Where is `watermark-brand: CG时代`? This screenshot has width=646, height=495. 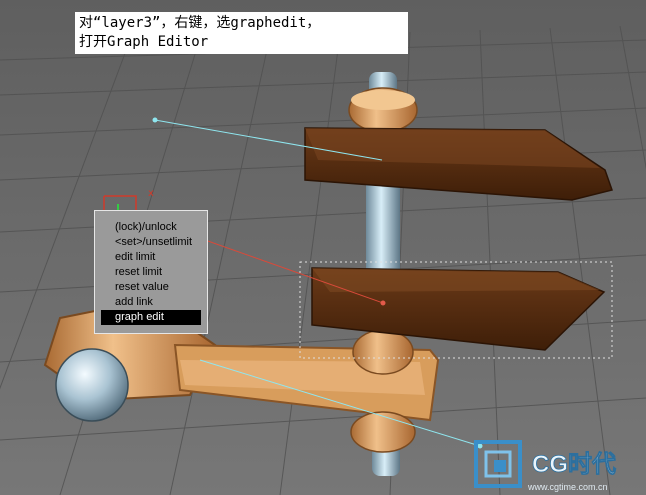
watermark-brand: CG时代 is located at coordinates (574, 464).